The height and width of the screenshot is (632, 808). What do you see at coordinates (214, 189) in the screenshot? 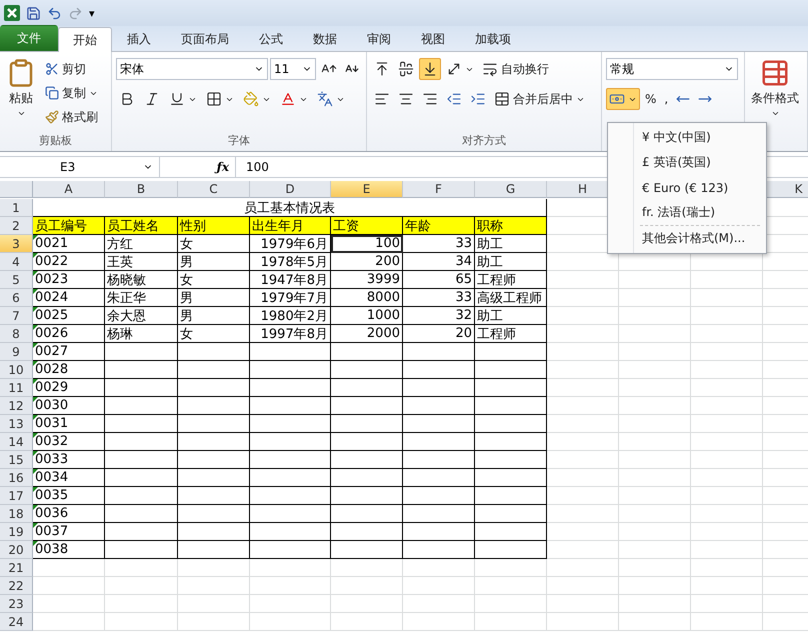
I see `column-header: C` at bounding box center [214, 189].